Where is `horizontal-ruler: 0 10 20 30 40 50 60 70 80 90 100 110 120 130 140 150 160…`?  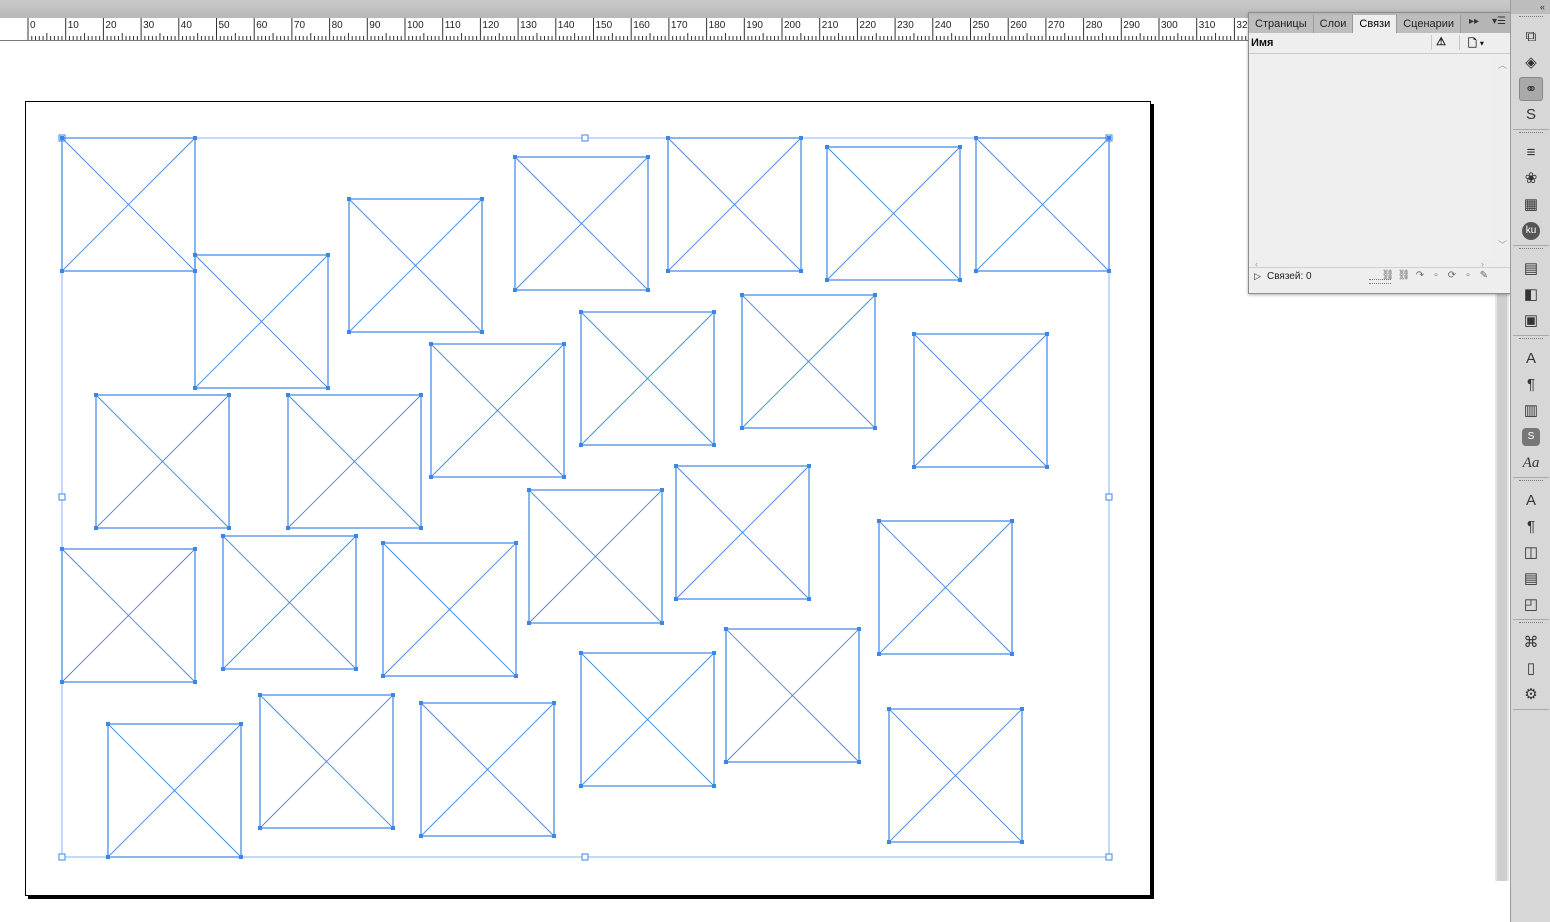
horizontal-ruler: 0 10 20 30 40 50 60 70 80 90 100 110 120 130 140 150 160… is located at coordinates (624, 29).